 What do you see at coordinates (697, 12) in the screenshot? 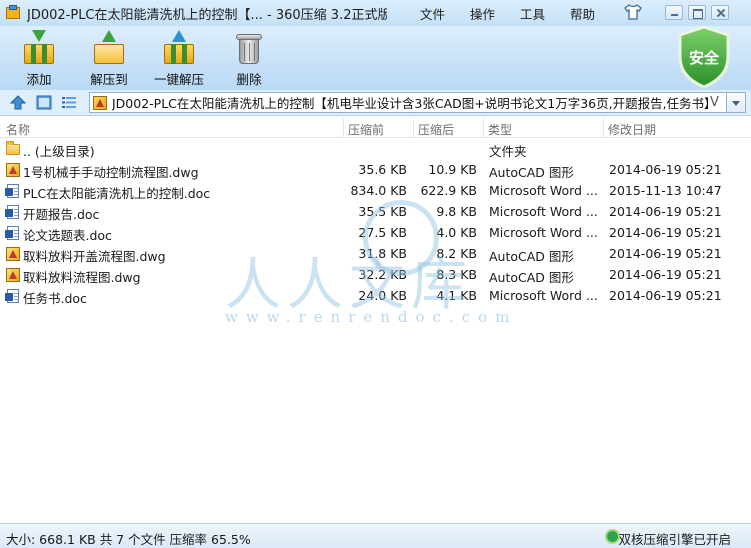
I see `maximize-button` at bounding box center [697, 12].